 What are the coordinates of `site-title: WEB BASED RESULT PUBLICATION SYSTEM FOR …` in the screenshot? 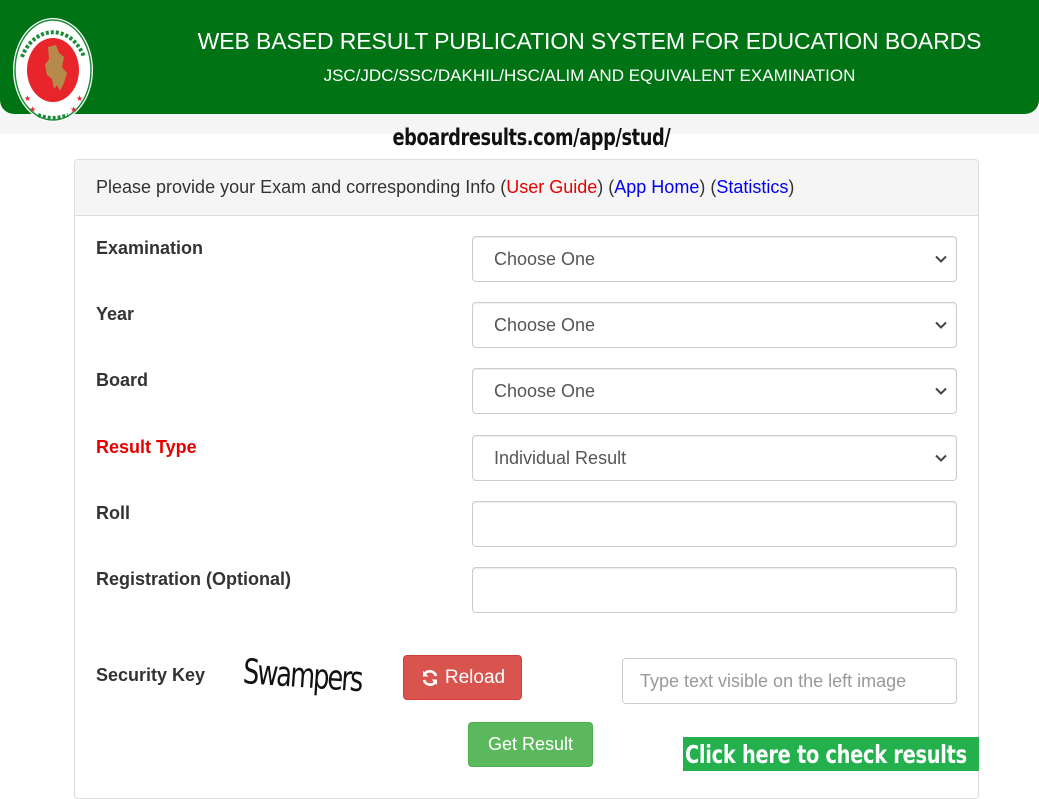 It's located at (589, 41).